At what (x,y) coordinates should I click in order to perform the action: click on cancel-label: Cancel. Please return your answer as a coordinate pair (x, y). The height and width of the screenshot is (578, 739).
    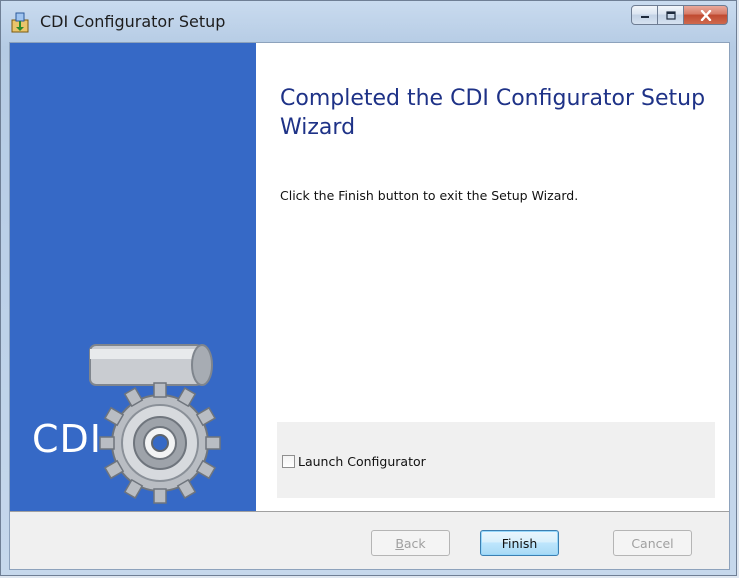
    Looking at the image, I should click on (652, 543).